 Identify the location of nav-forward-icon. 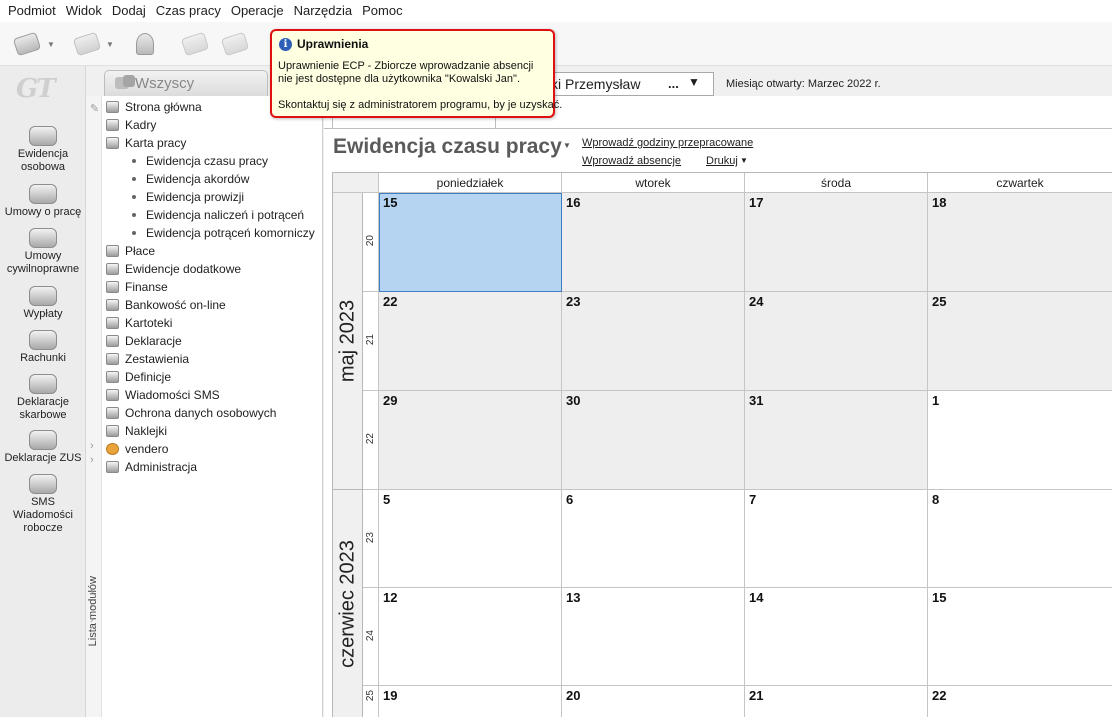
(87, 44).